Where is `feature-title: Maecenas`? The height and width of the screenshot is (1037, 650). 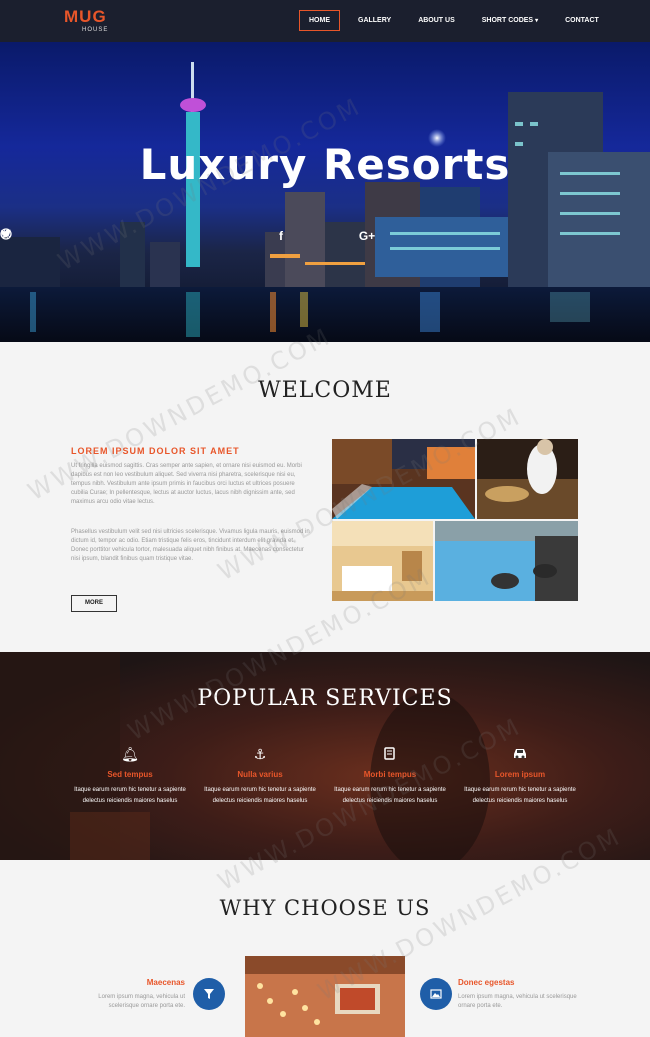 feature-title: Maecenas is located at coordinates (165, 982).